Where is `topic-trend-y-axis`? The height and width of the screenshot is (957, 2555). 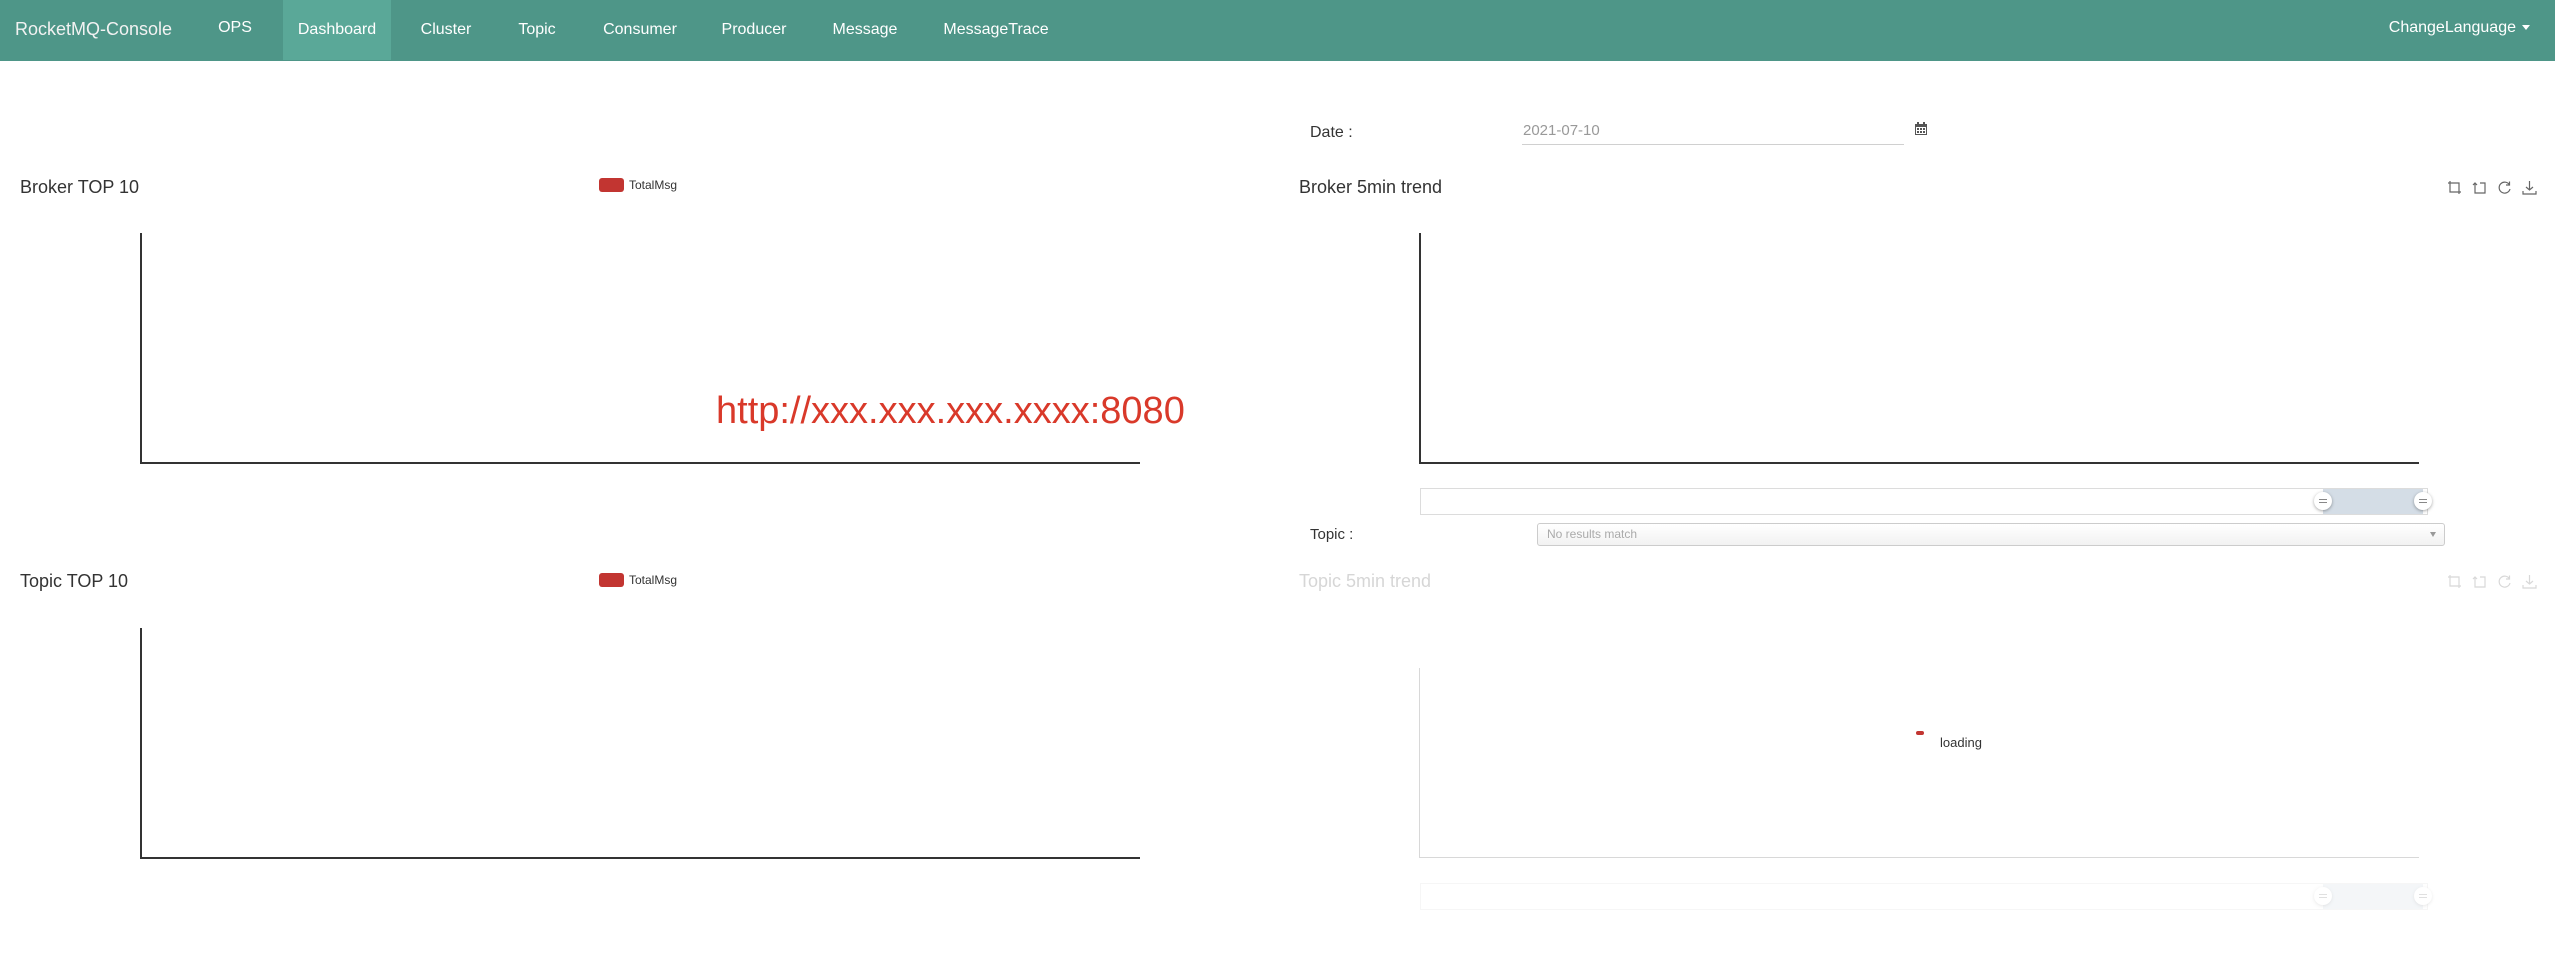
topic-trend-y-axis is located at coordinates (1419, 763).